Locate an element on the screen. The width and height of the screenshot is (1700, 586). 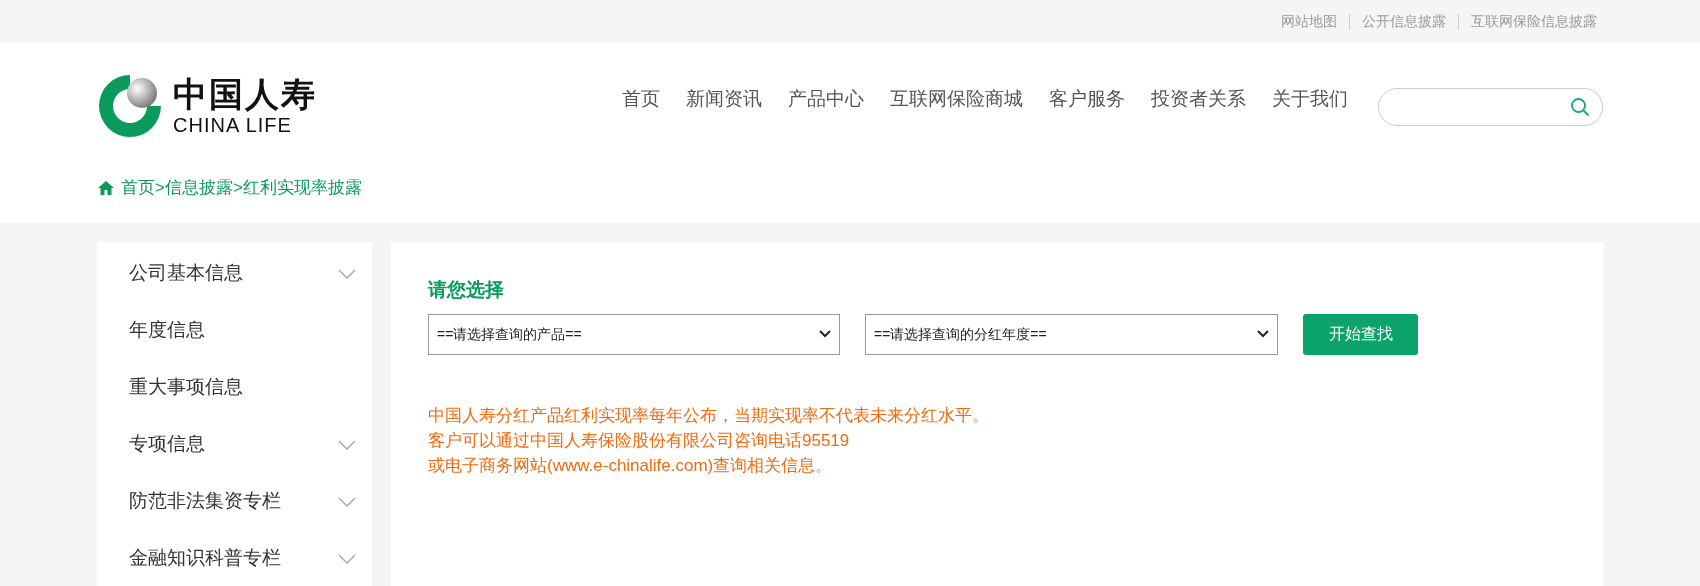
nav-link: 产品中心 is located at coordinates (826, 99).